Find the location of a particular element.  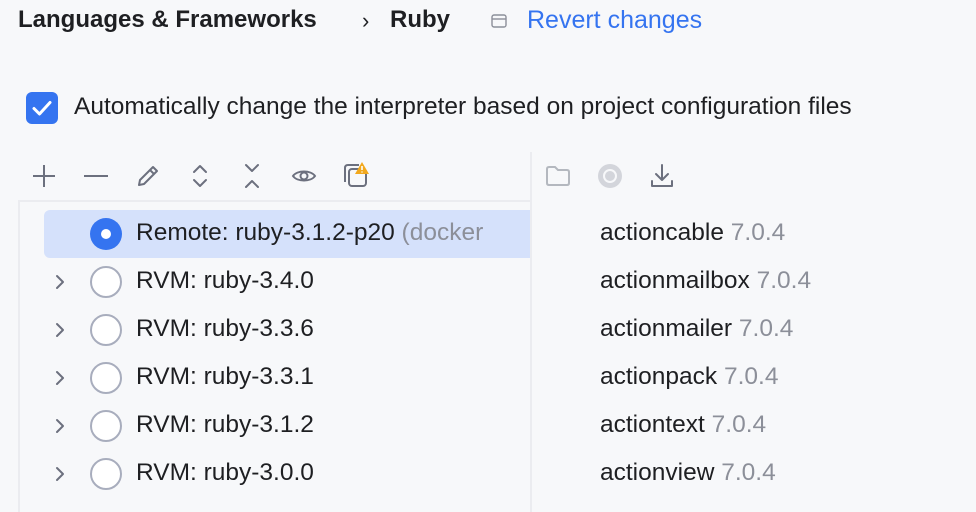

collapse-all-icon is located at coordinates (252, 176).